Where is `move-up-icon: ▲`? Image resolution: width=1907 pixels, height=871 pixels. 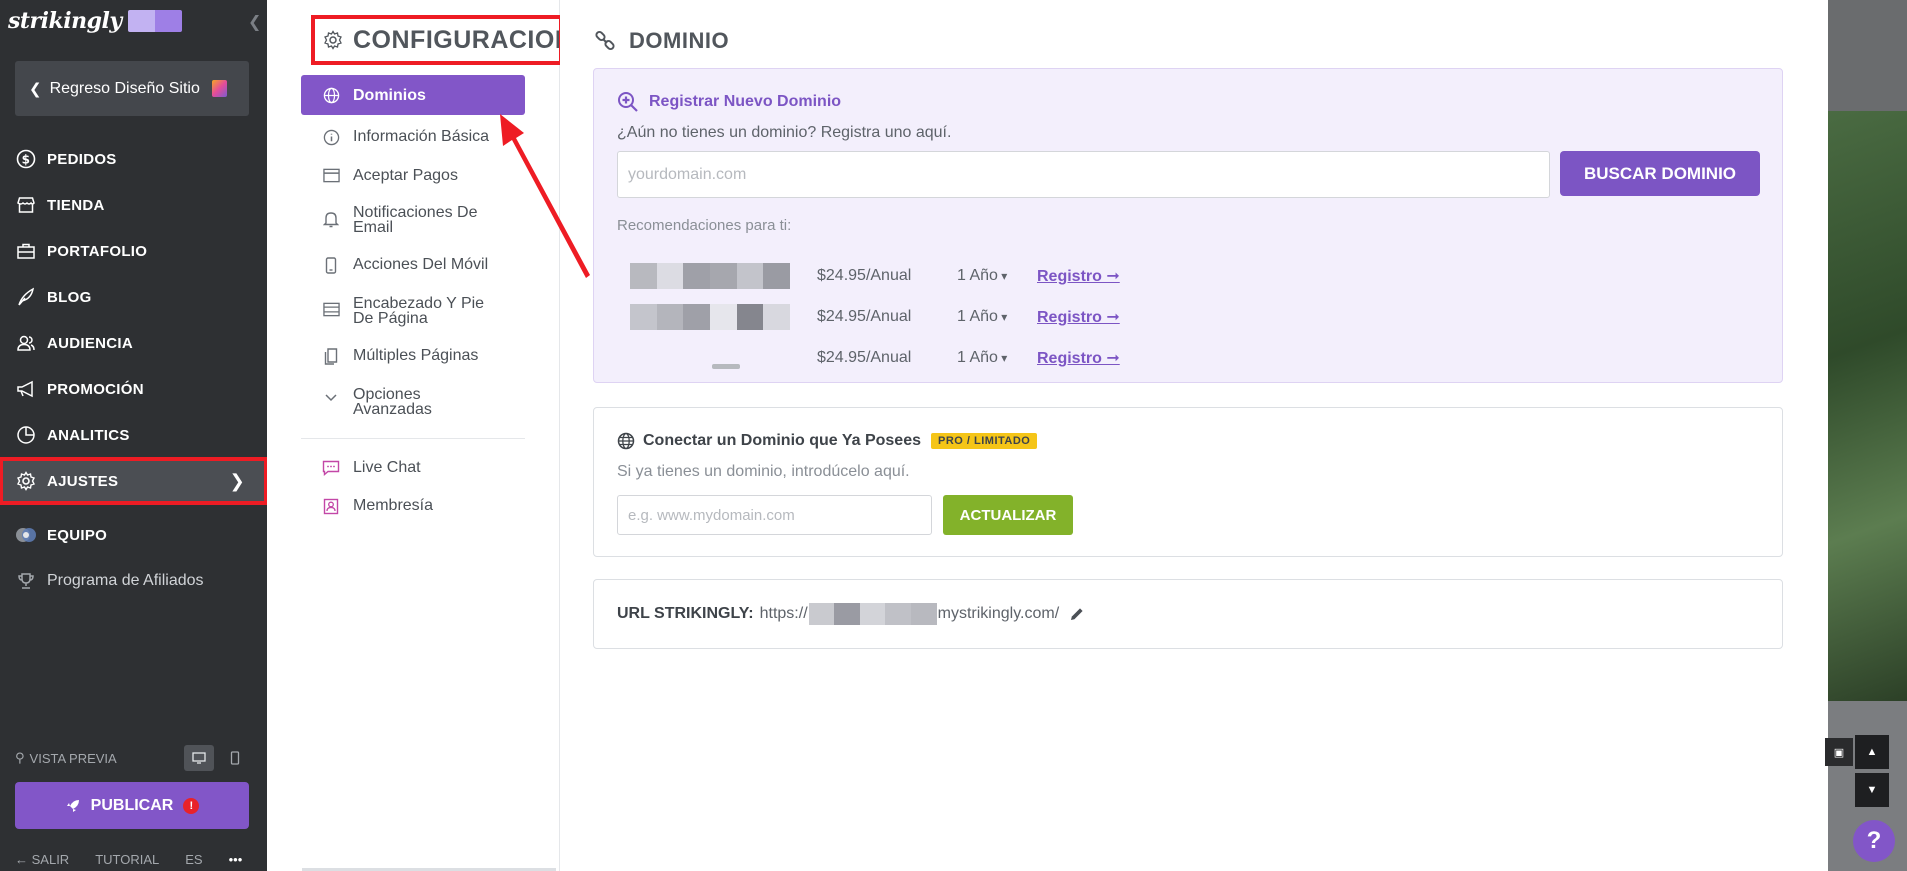
move-up-icon: ▲ is located at coordinates (1872, 752).